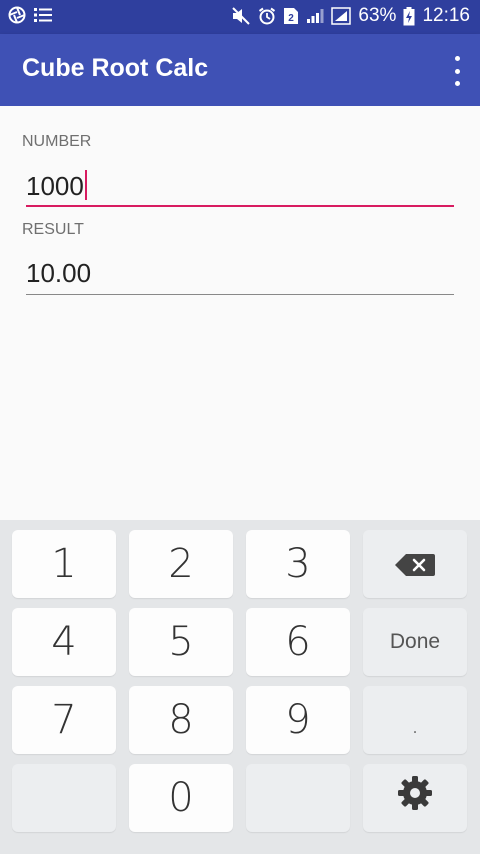 This screenshot has height=854, width=480. I want to click on result-field-underline, so click(240, 294).